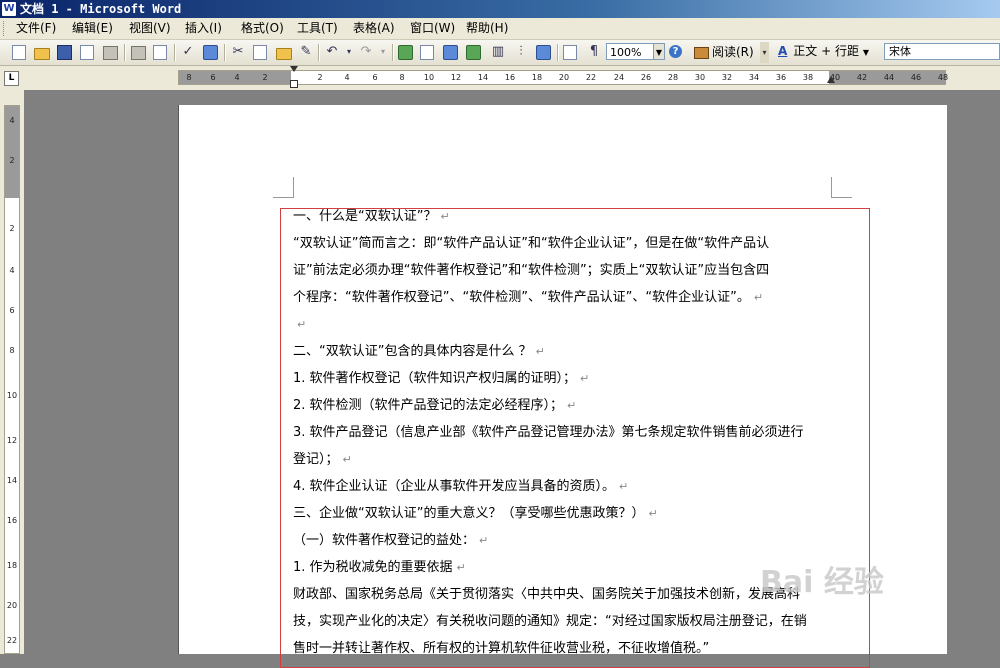 The image size is (1000, 668). Describe the element at coordinates (373, 567) in the screenshot. I see `document-line-text: 1. 作为税收减免的重要依据` at that location.